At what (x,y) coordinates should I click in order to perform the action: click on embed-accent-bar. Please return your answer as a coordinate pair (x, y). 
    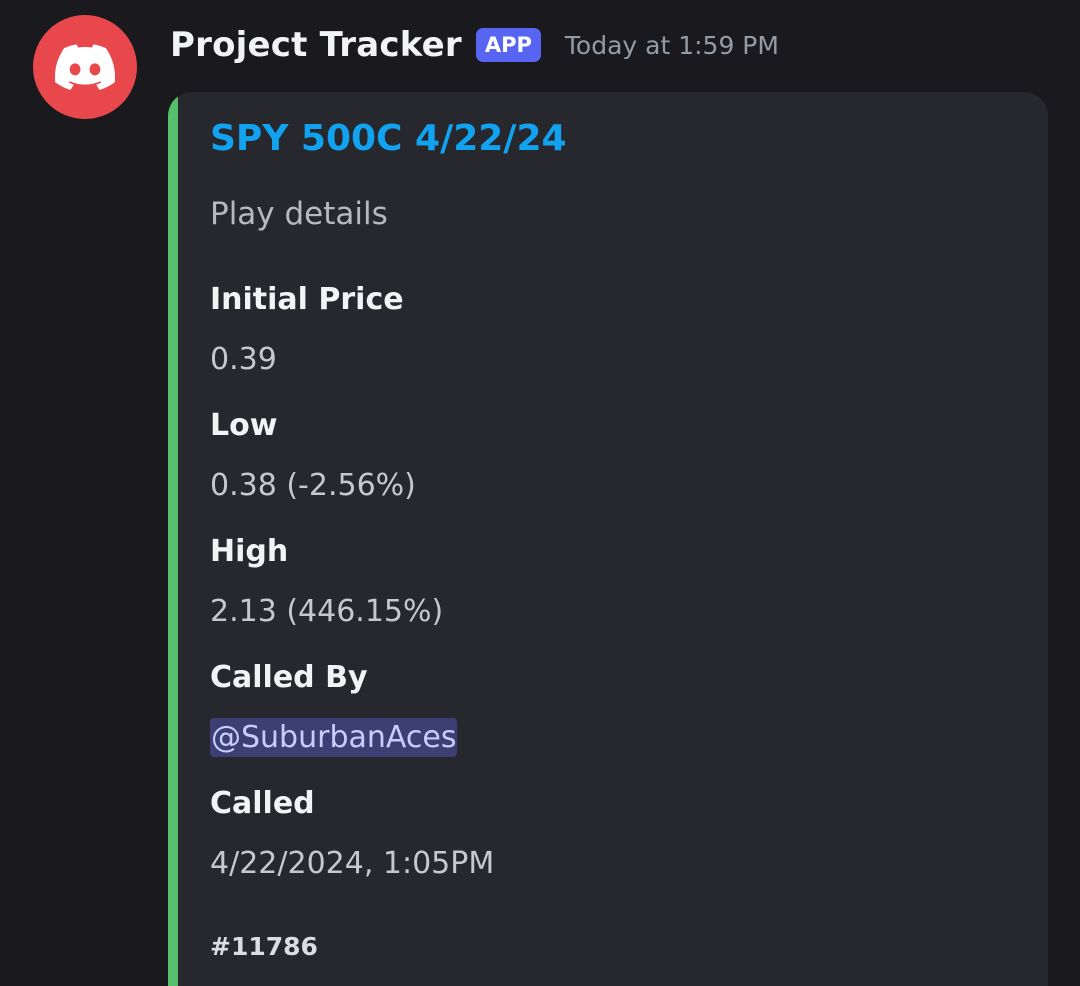
    Looking at the image, I should click on (173, 539).